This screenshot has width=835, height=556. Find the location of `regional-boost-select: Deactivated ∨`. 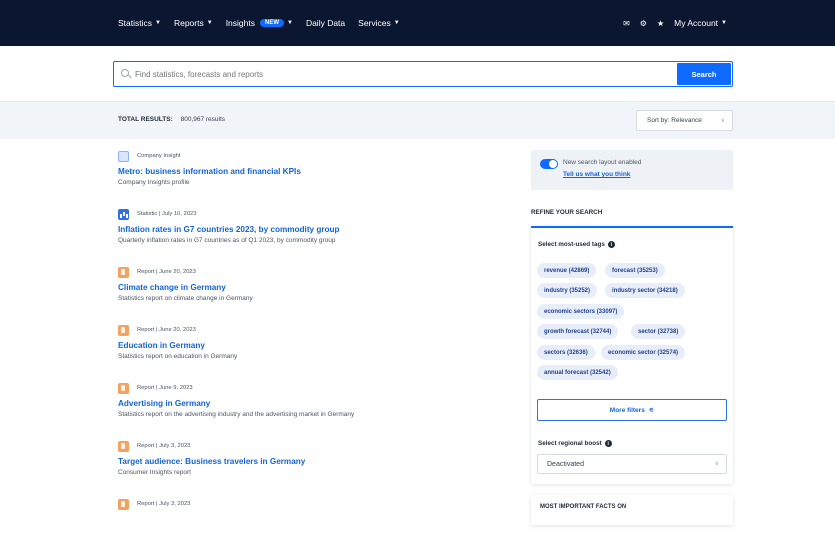

regional-boost-select: Deactivated ∨ is located at coordinates (632, 464).